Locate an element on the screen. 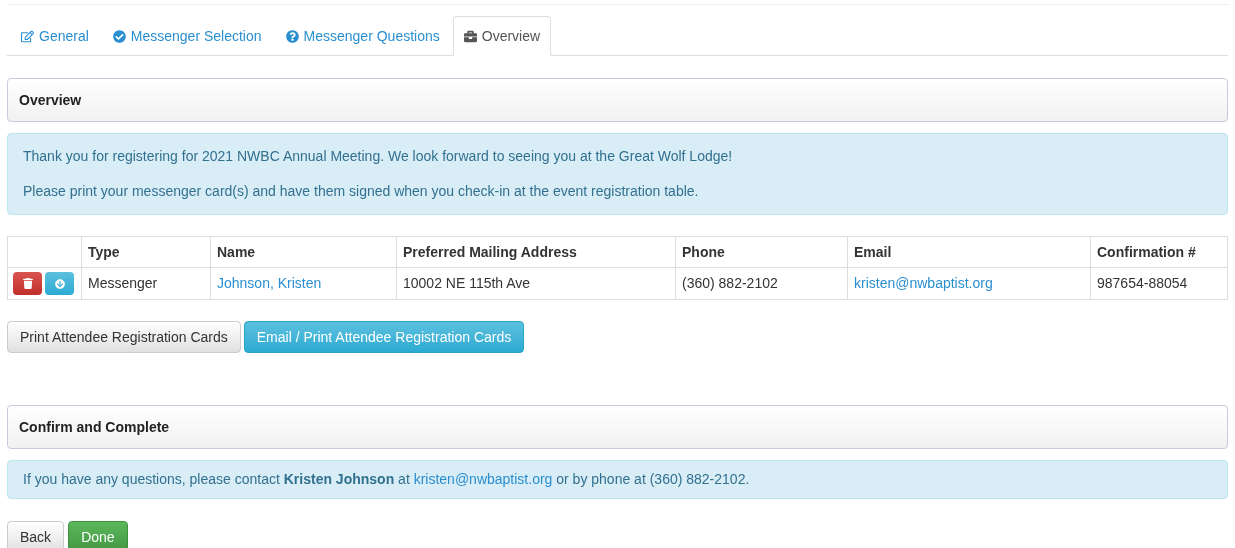  tab: Messenger Questions is located at coordinates (362, 36).